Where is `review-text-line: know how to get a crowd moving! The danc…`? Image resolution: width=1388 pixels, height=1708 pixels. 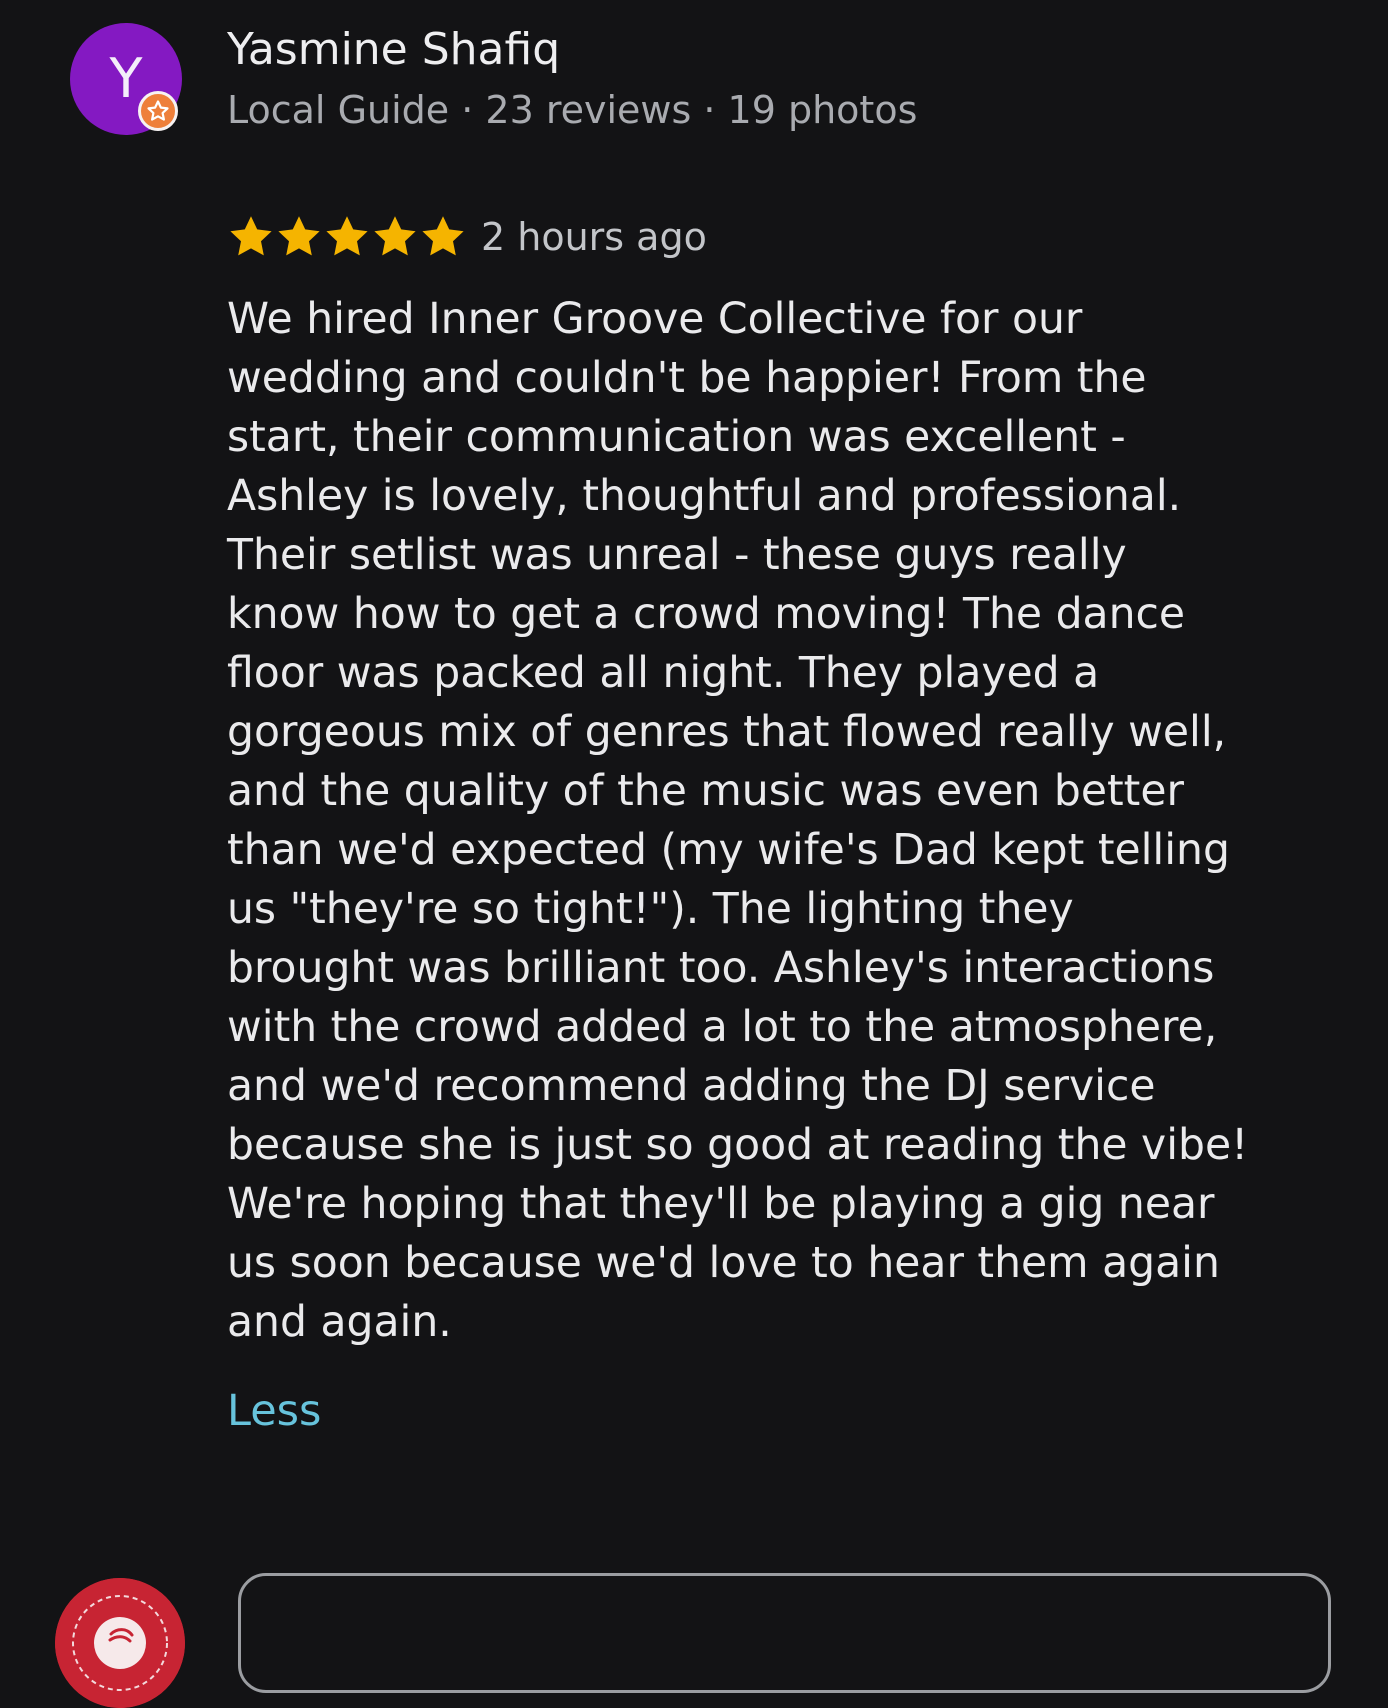
review-text-line: know how to get a crowd moving! The danc… is located at coordinates (706, 614).